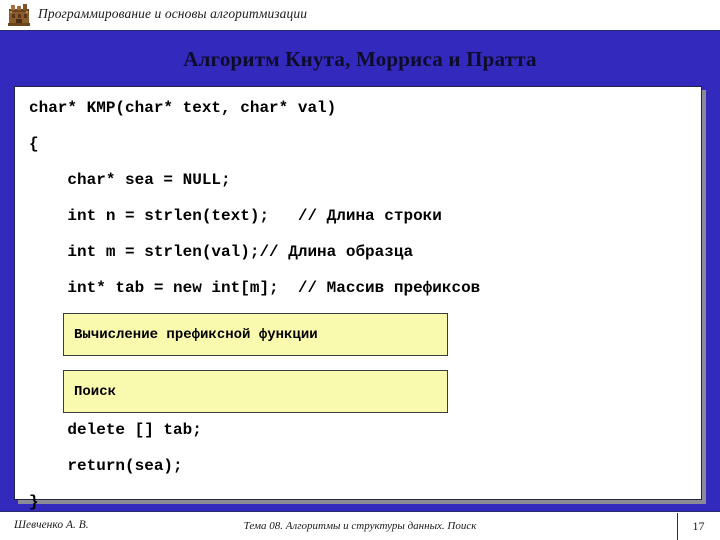 This screenshot has width=720, height=540. What do you see at coordinates (221, 252) in the screenshot?
I see `code-line-strlen-val: int m = strlen(val);// Длина образца` at bounding box center [221, 252].